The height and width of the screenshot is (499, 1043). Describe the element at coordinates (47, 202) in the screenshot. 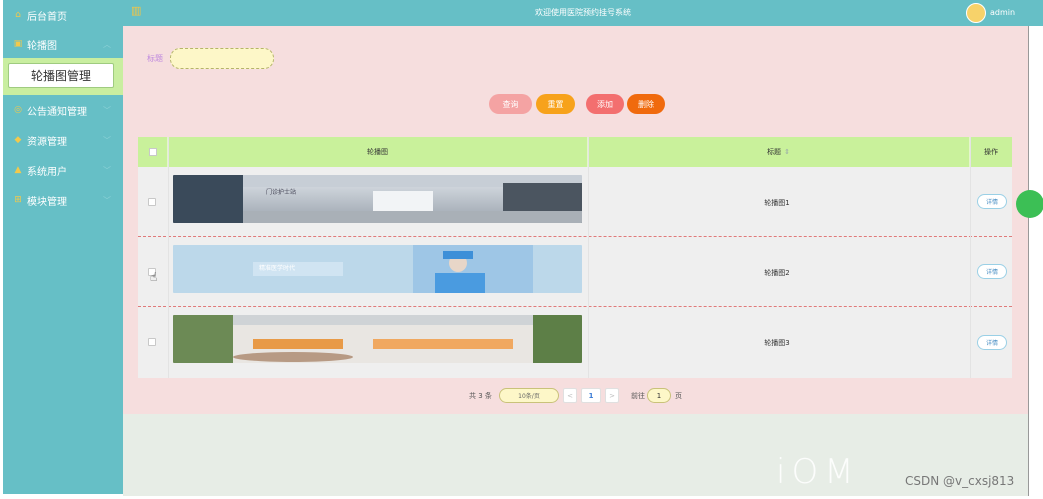

I see `sidebar-item-label: 模块管理` at that location.